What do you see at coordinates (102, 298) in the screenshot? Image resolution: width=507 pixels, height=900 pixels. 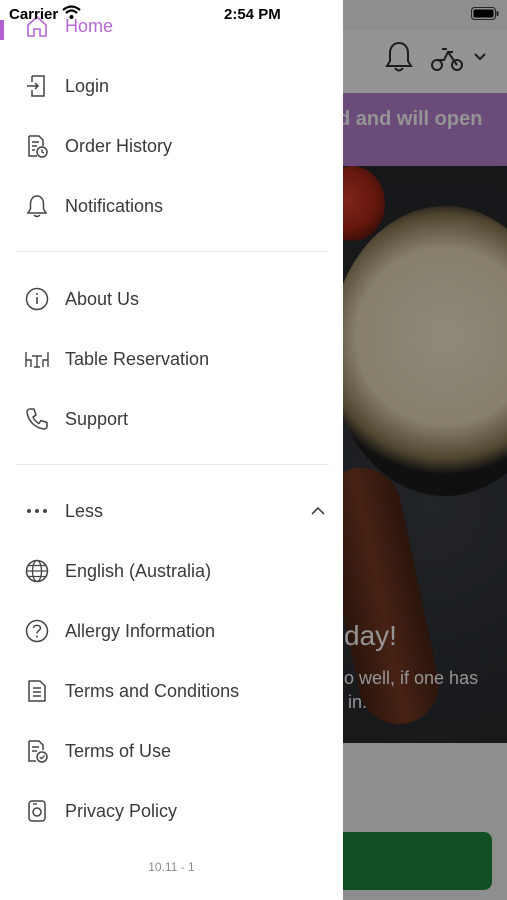 I see `menu-item-label: About Us` at bounding box center [102, 298].